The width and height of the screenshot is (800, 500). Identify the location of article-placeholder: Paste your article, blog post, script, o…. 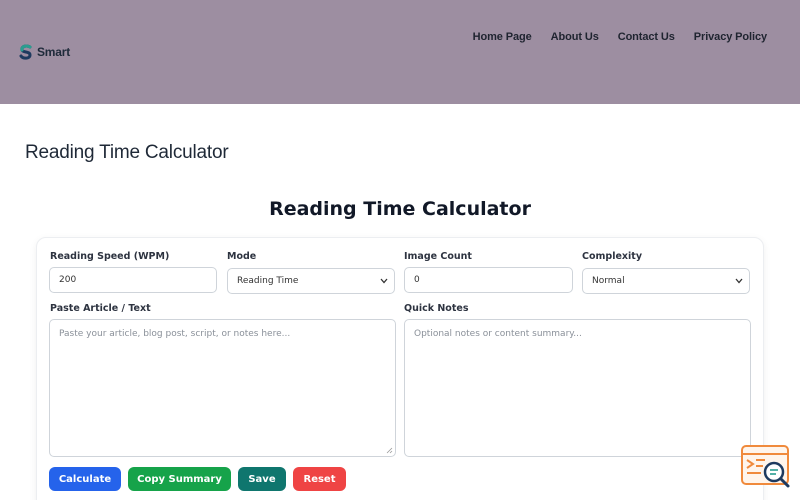
(175, 334).